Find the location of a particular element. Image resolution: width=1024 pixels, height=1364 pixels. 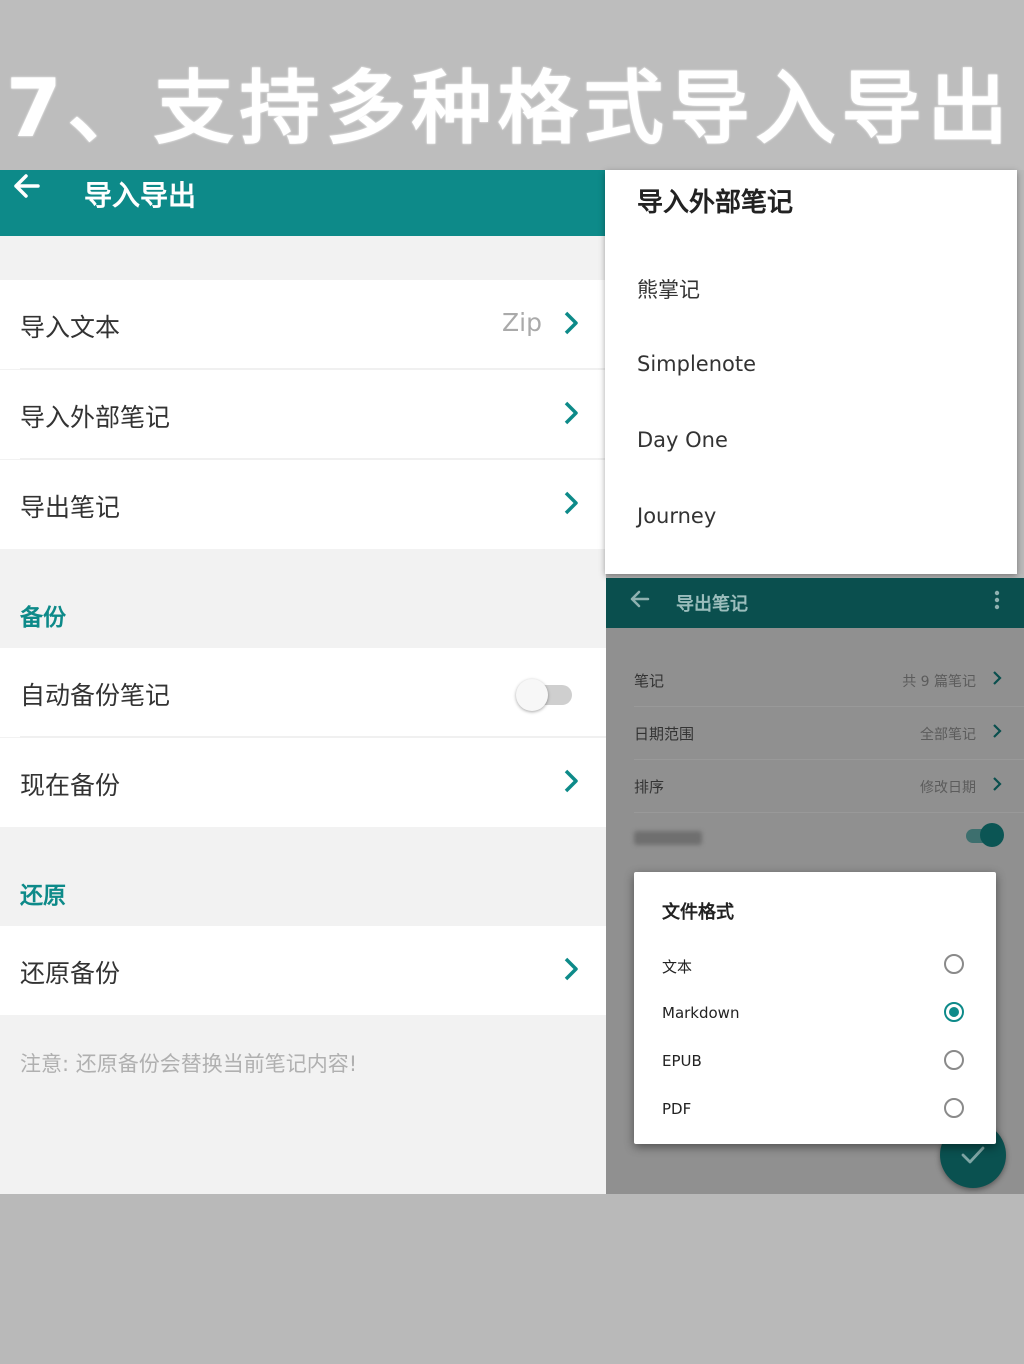

export-row-notes: 笔记 共 9 篇笔记 is located at coordinates (815, 680).